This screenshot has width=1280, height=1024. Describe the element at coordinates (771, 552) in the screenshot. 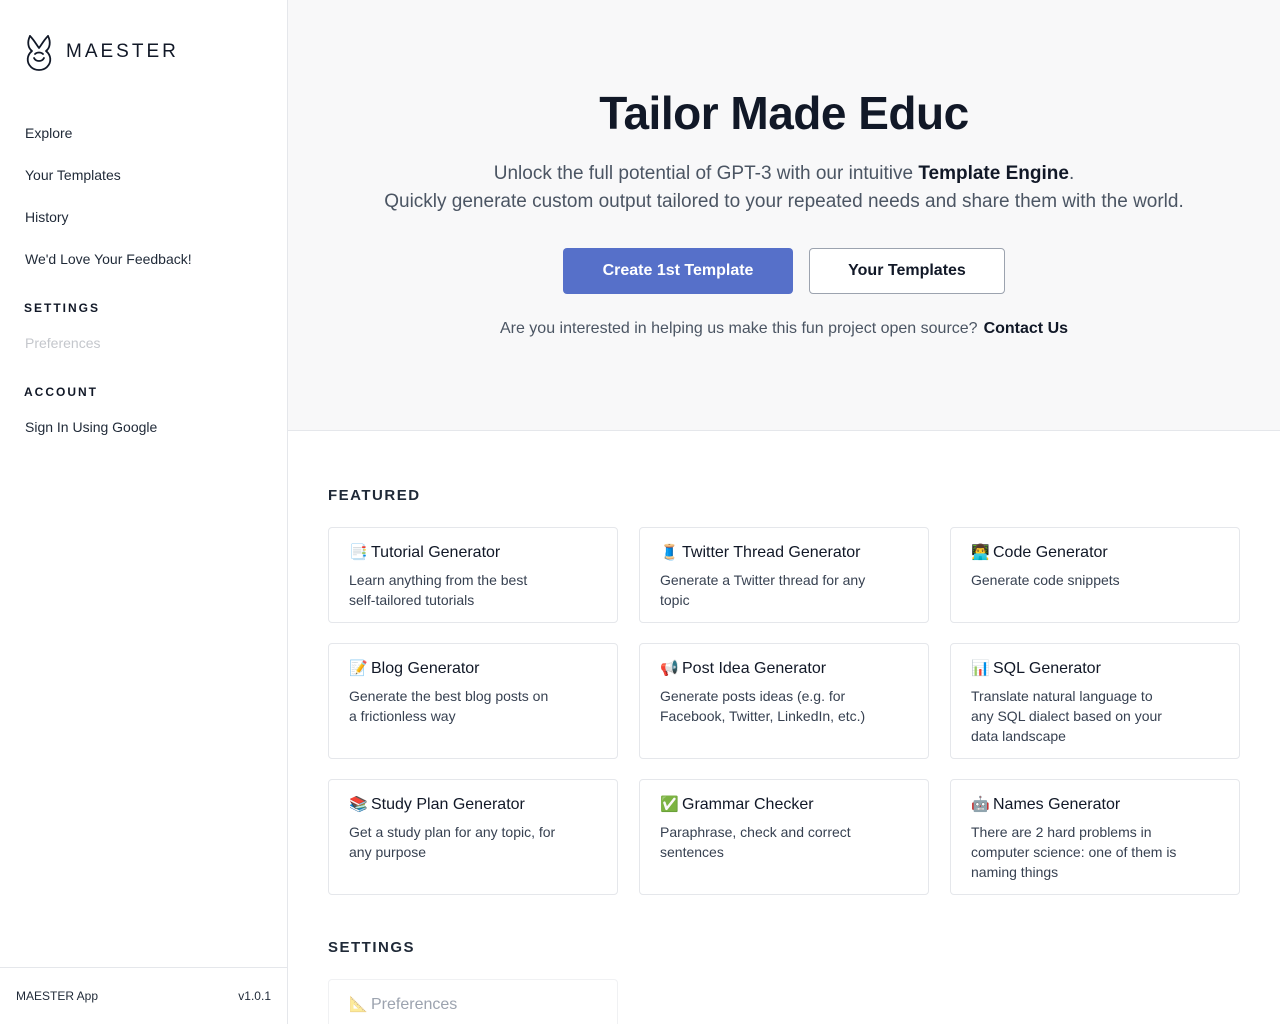

I see `card-title-text: Twitter Thread Generator` at that location.